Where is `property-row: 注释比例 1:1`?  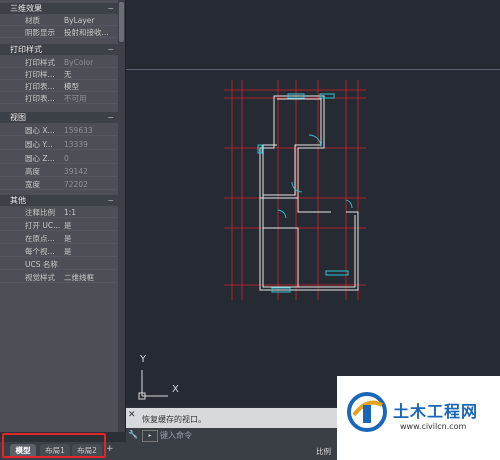
property-row: 注释比例 1:1 is located at coordinates (59, 212).